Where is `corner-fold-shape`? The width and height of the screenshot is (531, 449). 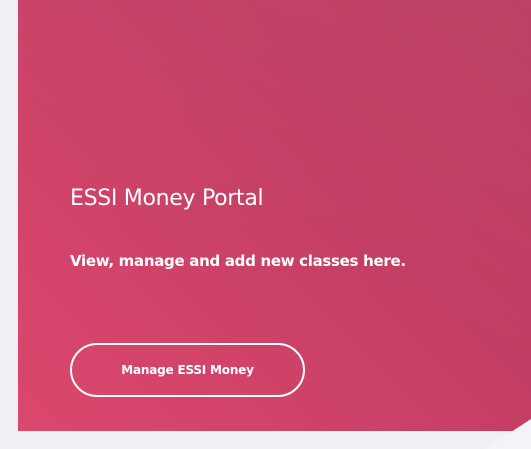
corner-fold-shape is located at coordinates (508, 434).